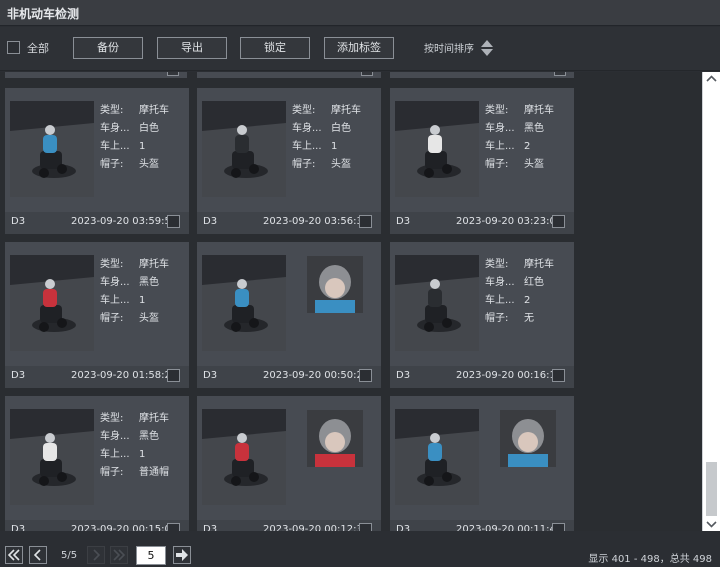 This screenshot has height=567, width=720. Describe the element at coordinates (650, 559) in the screenshot. I see `result-summary: 显示 401 - 498，总共 498` at that location.